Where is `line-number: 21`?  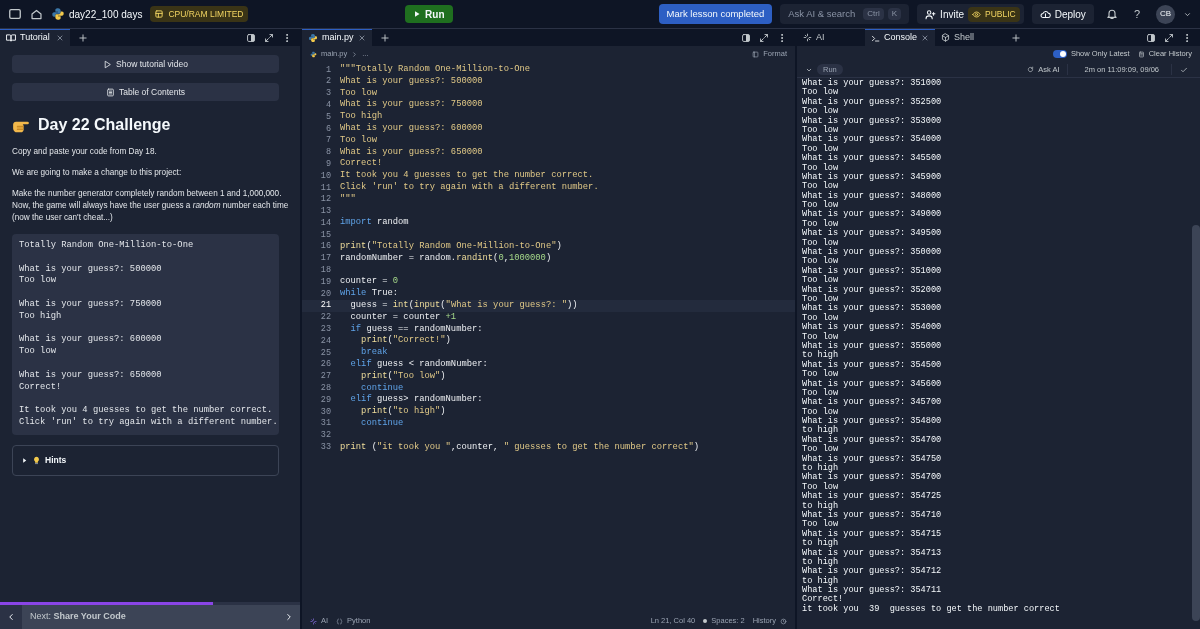
line-number: 21 is located at coordinates (325, 306).